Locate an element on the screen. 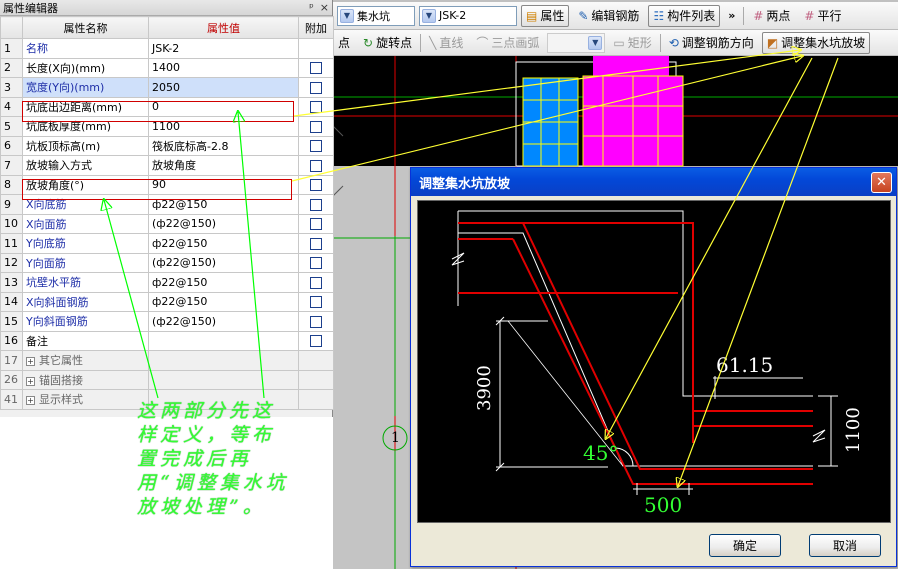 This screenshot has width=898, height=569. direction-icon: ⟲ is located at coordinates (673, 42).